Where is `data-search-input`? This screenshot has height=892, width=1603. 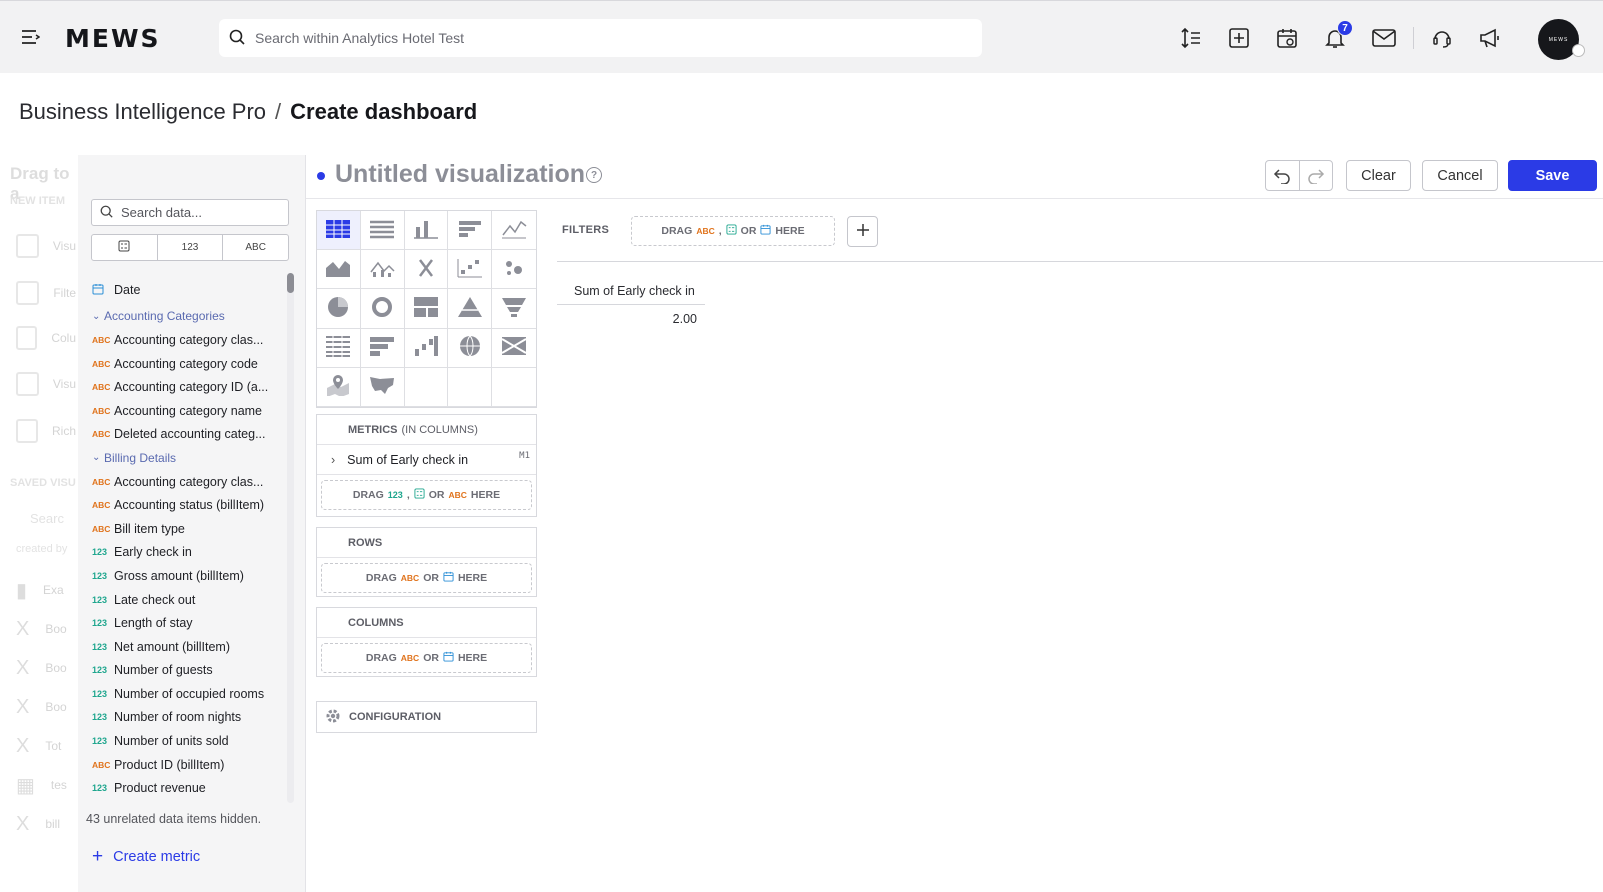
data-search-input is located at coordinates (201, 212).